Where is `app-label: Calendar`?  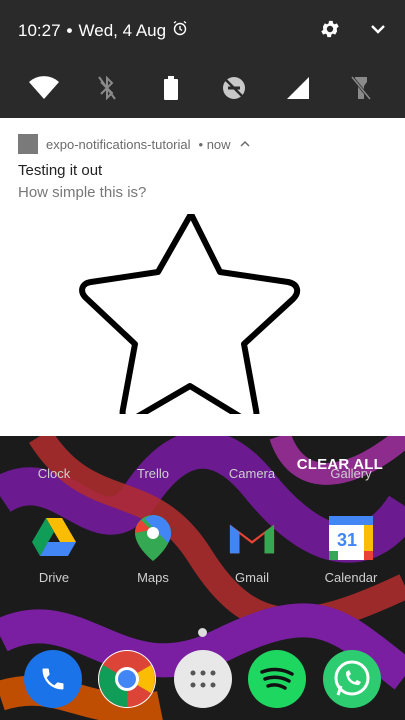 app-label: Calendar is located at coordinates (351, 577).